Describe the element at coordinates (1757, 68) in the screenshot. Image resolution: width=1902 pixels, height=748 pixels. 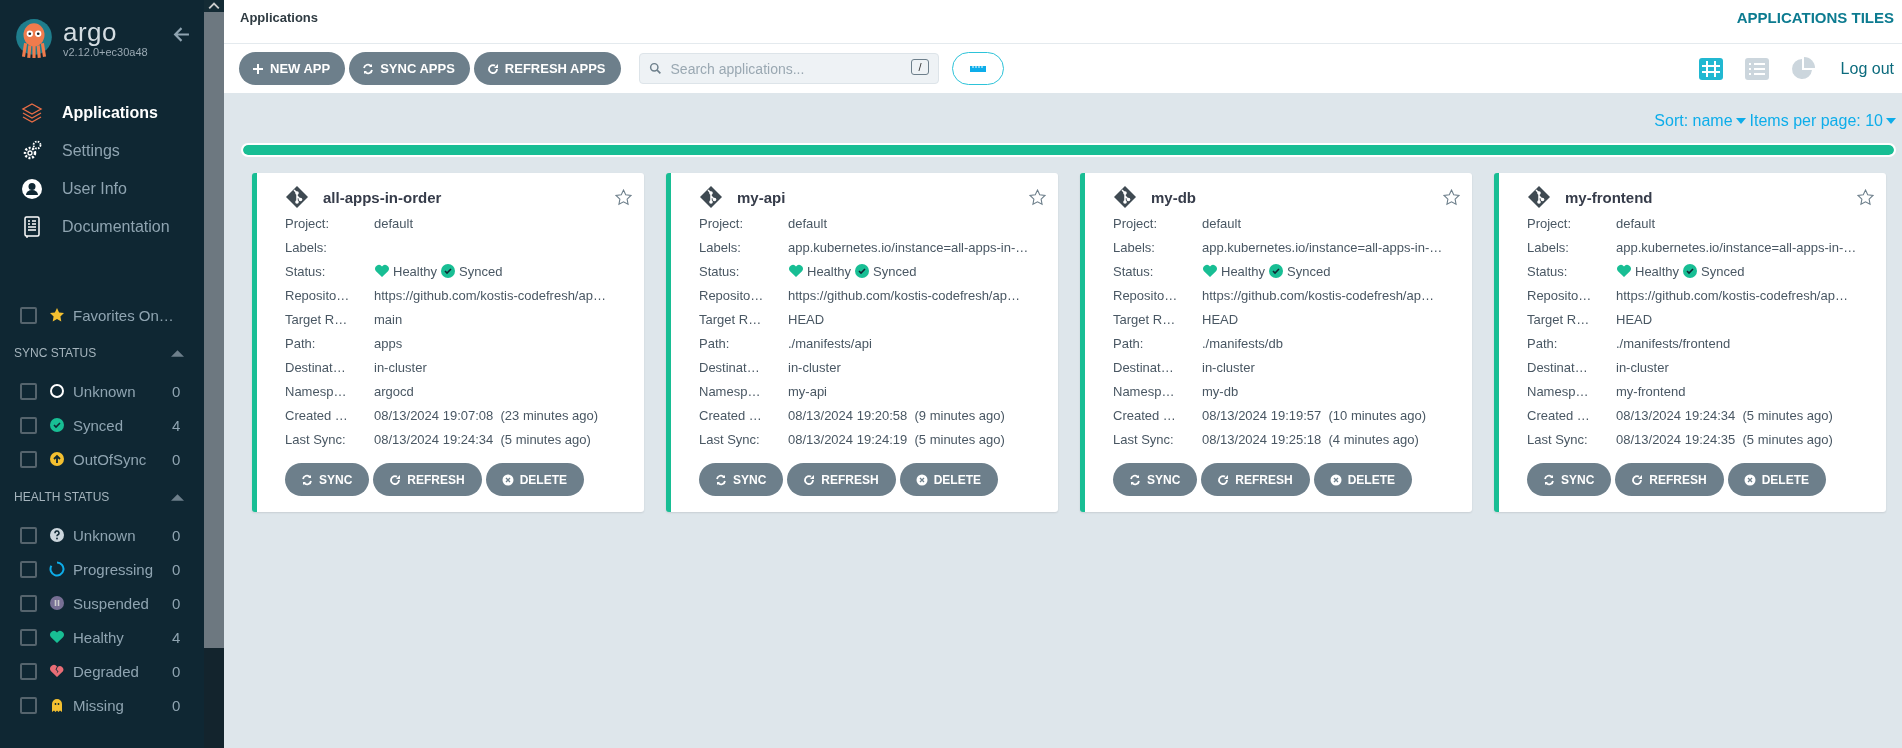
I see `list-view-icon` at that location.